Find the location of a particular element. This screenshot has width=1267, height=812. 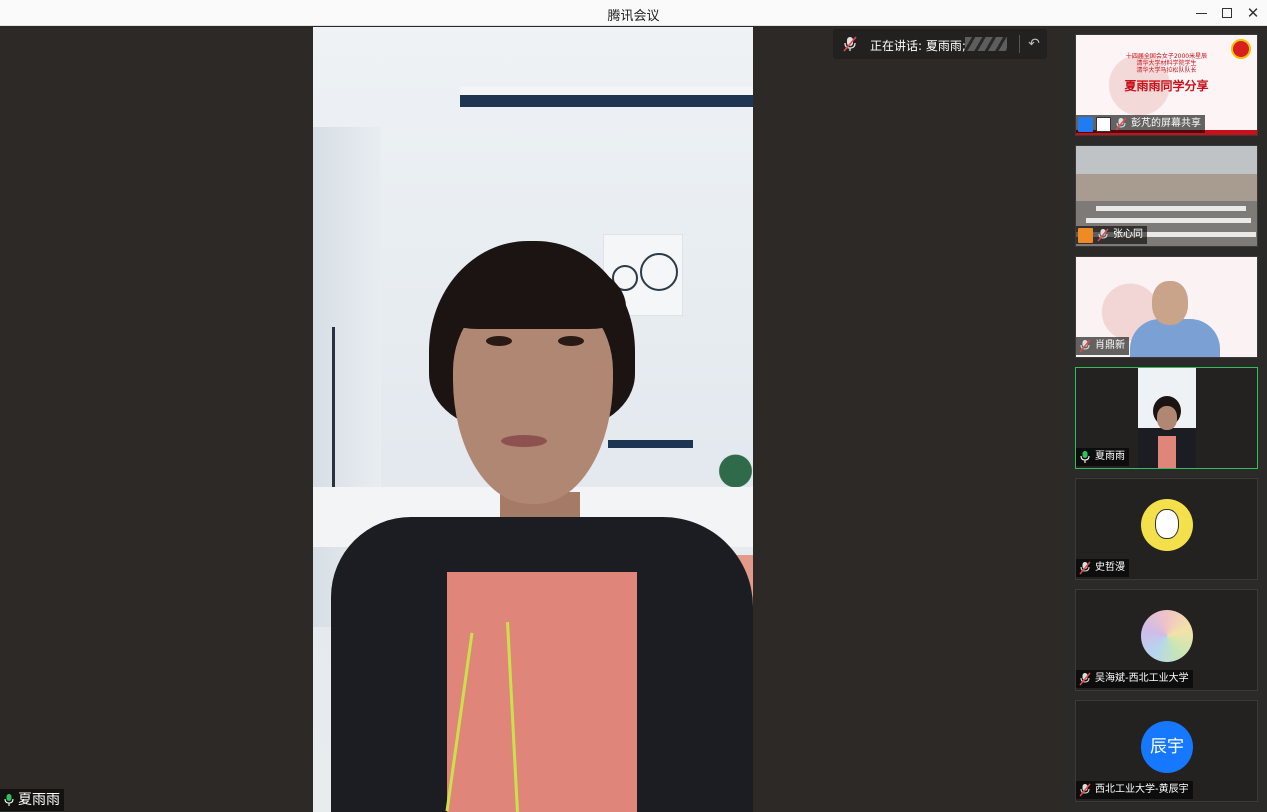

participant-name-tag: 吴海斌-西北工业大学 is located at coordinates (1134, 679).